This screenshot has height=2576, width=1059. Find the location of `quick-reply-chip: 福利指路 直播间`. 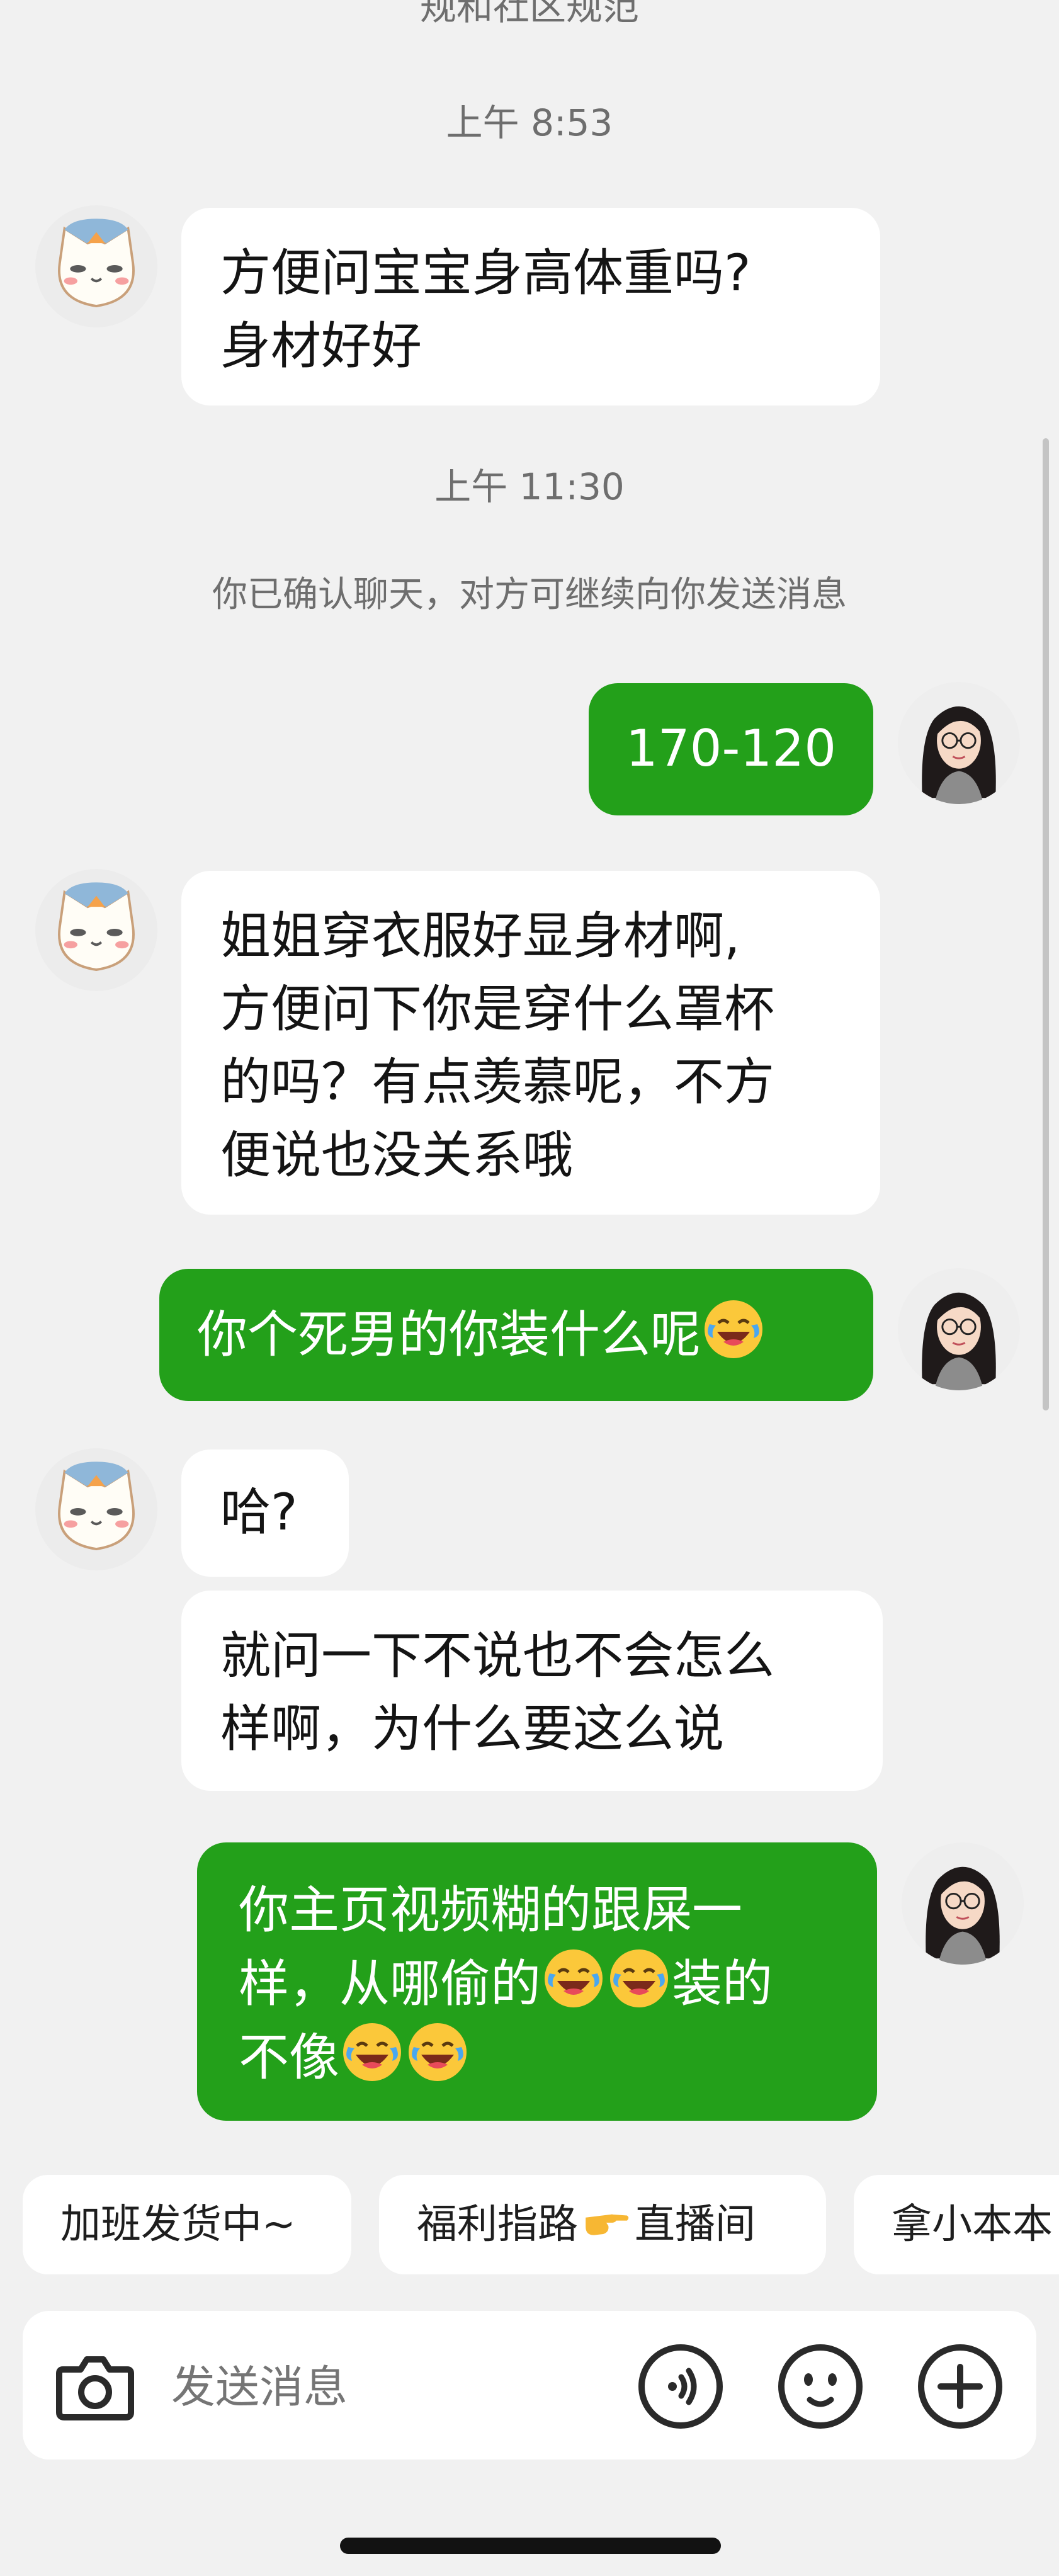

quick-reply-chip: 福利指路 直播间 is located at coordinates (602, 2224).